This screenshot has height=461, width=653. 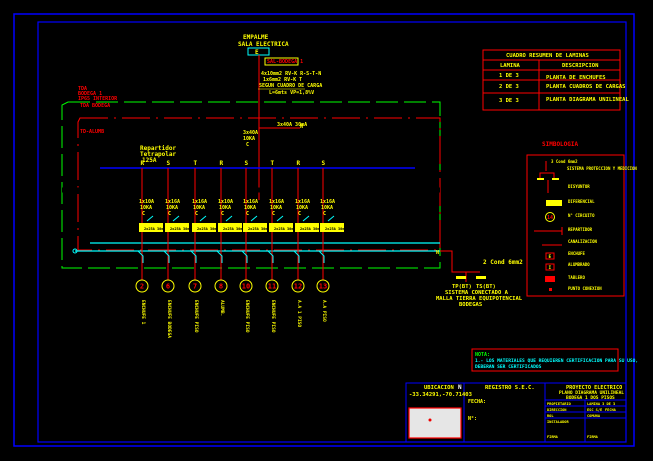 I want to click on legend-item-label: CANALIZACION, so click(x=582, y=241).